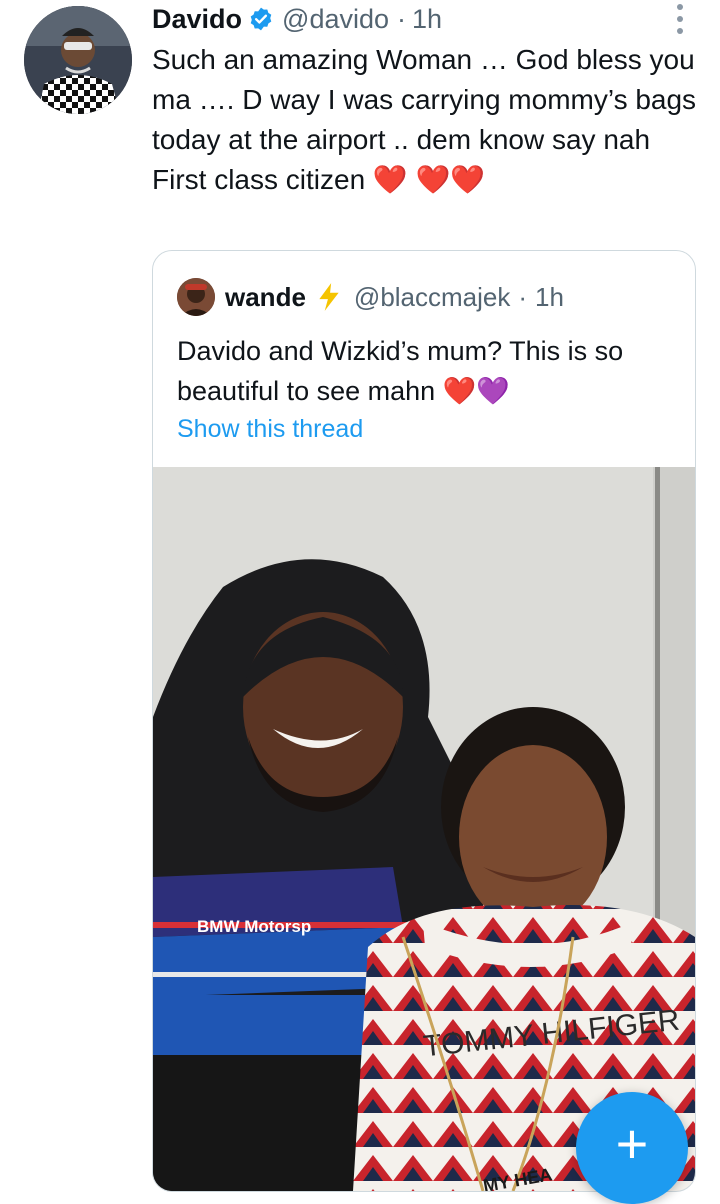 This screenshot has width=720, height=1204. I want to click on quoted-tweet-header: wande @blaccmajek · 1h, so click(370, 297).